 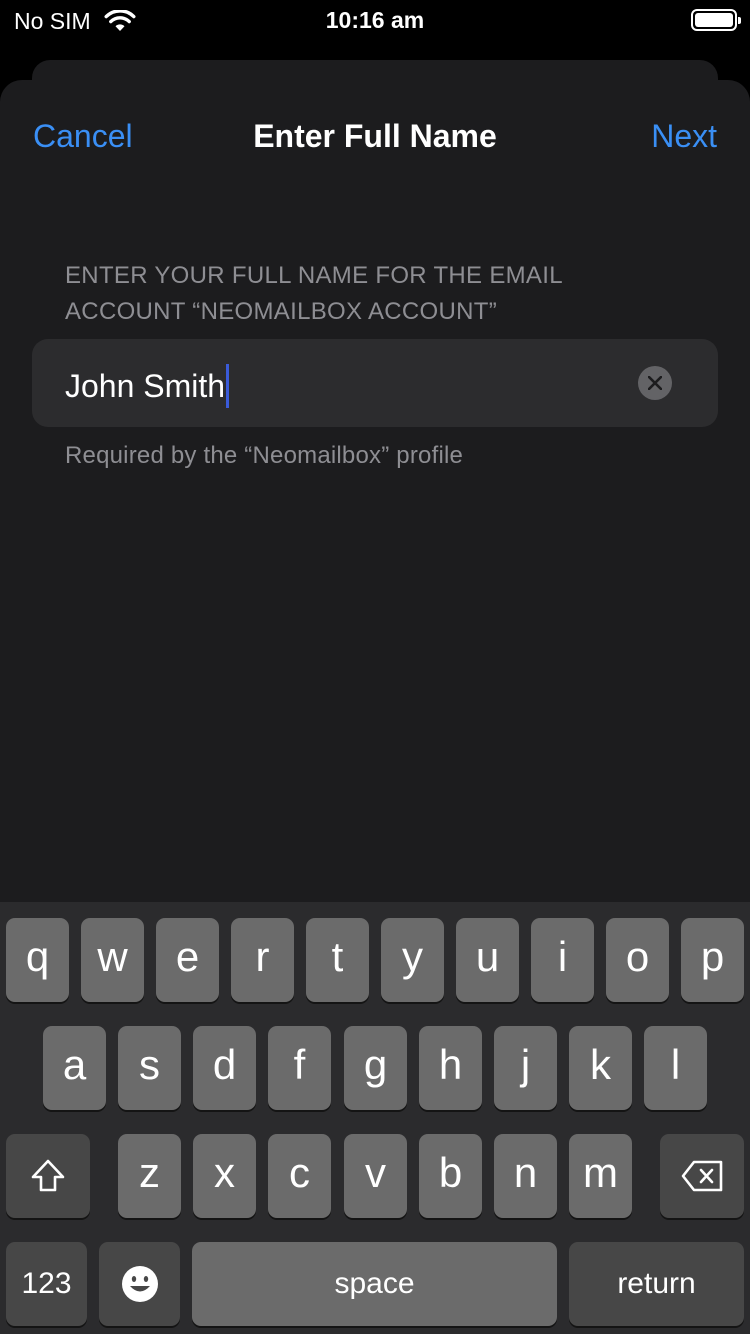 I want to click on key-z: z, so click(x=149, y=1176).